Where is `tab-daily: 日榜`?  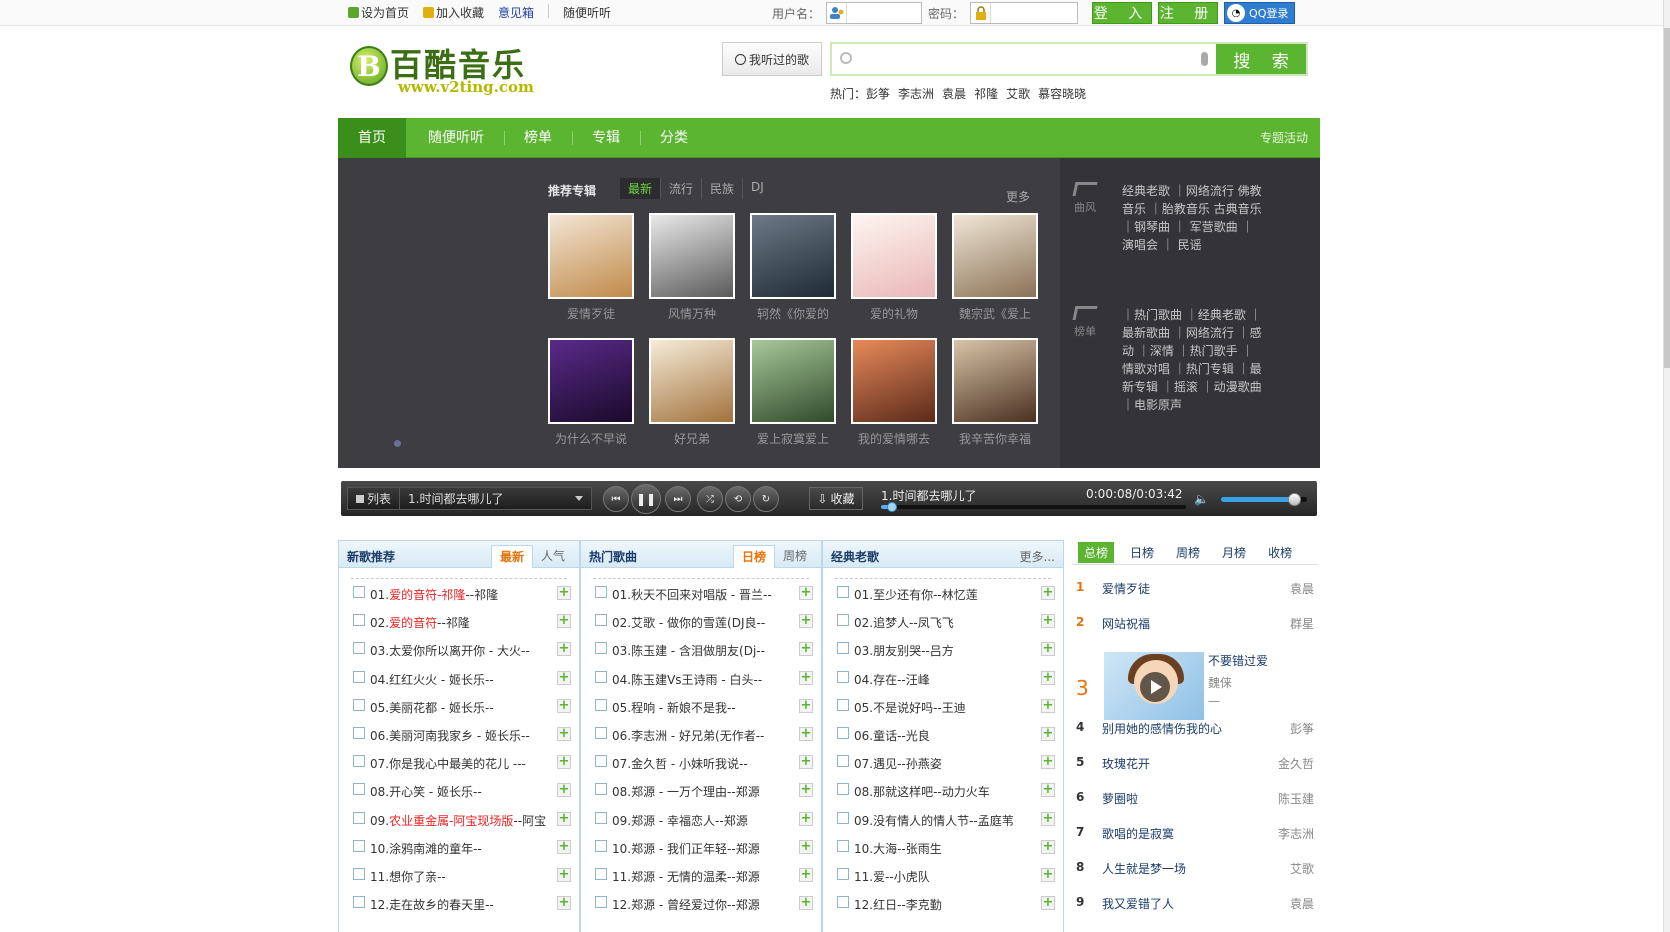
tab-daily: 日榜 is located at coordinates (753, 556).